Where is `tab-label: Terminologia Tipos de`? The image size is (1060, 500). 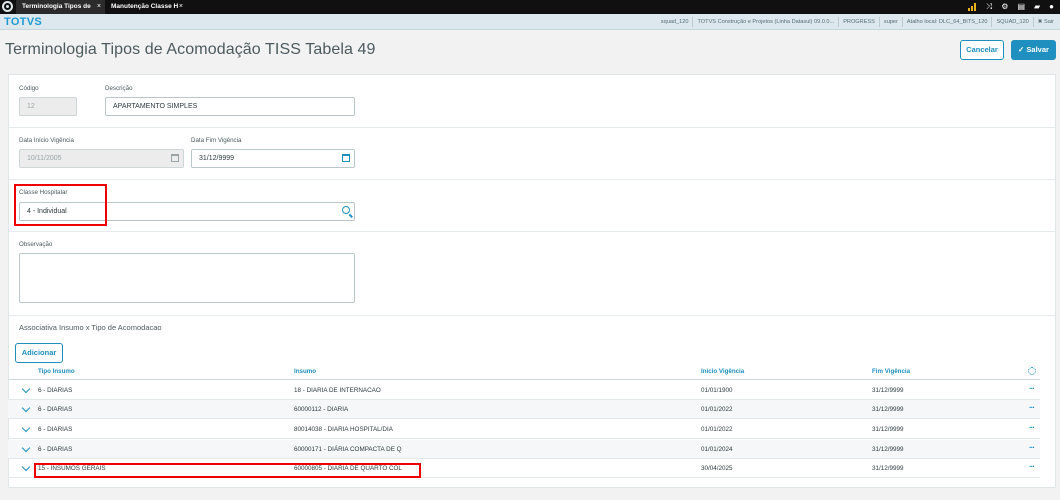 tab-label: Terminologia Tipos de is located at coordinates (56, 6).